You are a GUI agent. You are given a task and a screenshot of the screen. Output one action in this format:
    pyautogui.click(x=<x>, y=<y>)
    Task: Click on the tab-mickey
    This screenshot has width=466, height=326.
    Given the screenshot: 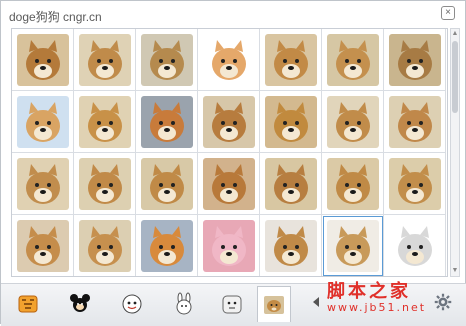 What is the action you would take?
    pyautogui.click(x=80, y=304)
    